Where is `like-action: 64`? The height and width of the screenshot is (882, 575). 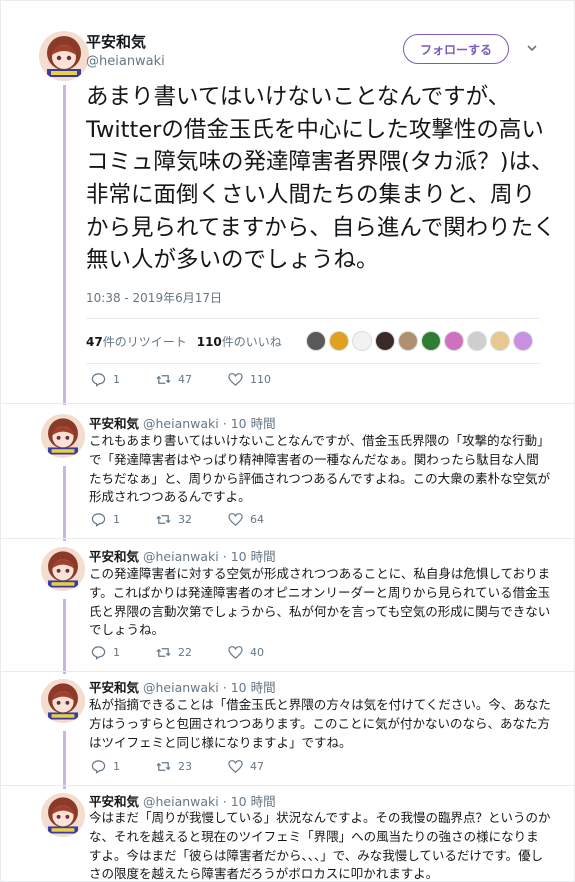 like-action: 64 is located at coordinates (246, 519).